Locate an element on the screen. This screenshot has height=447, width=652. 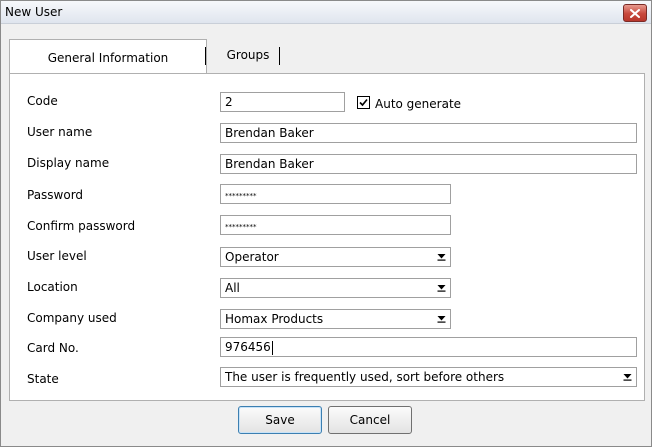
cancel-button: Cancel is located at coordinates (370, 420).